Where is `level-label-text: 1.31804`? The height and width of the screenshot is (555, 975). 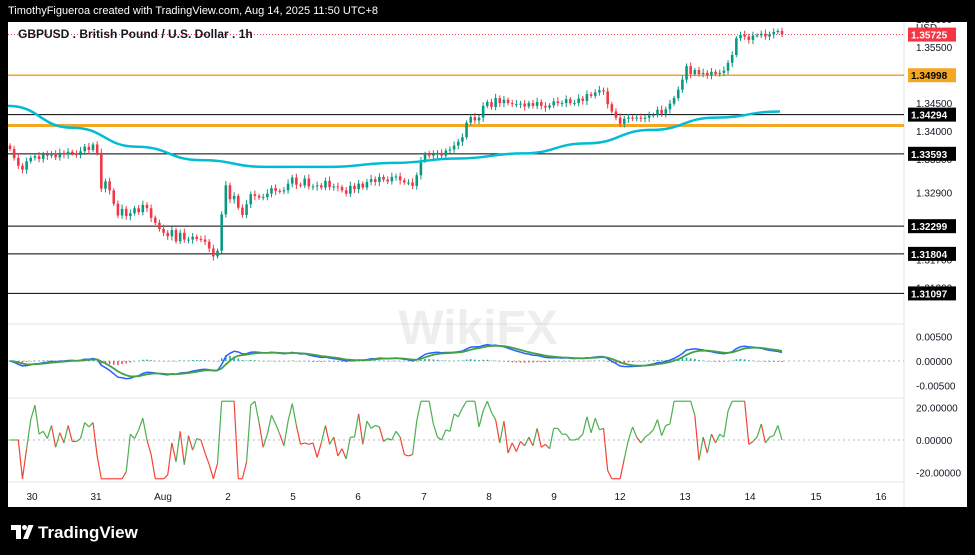 level-label-text: 1.31804 is located at coordinates (929, 255).